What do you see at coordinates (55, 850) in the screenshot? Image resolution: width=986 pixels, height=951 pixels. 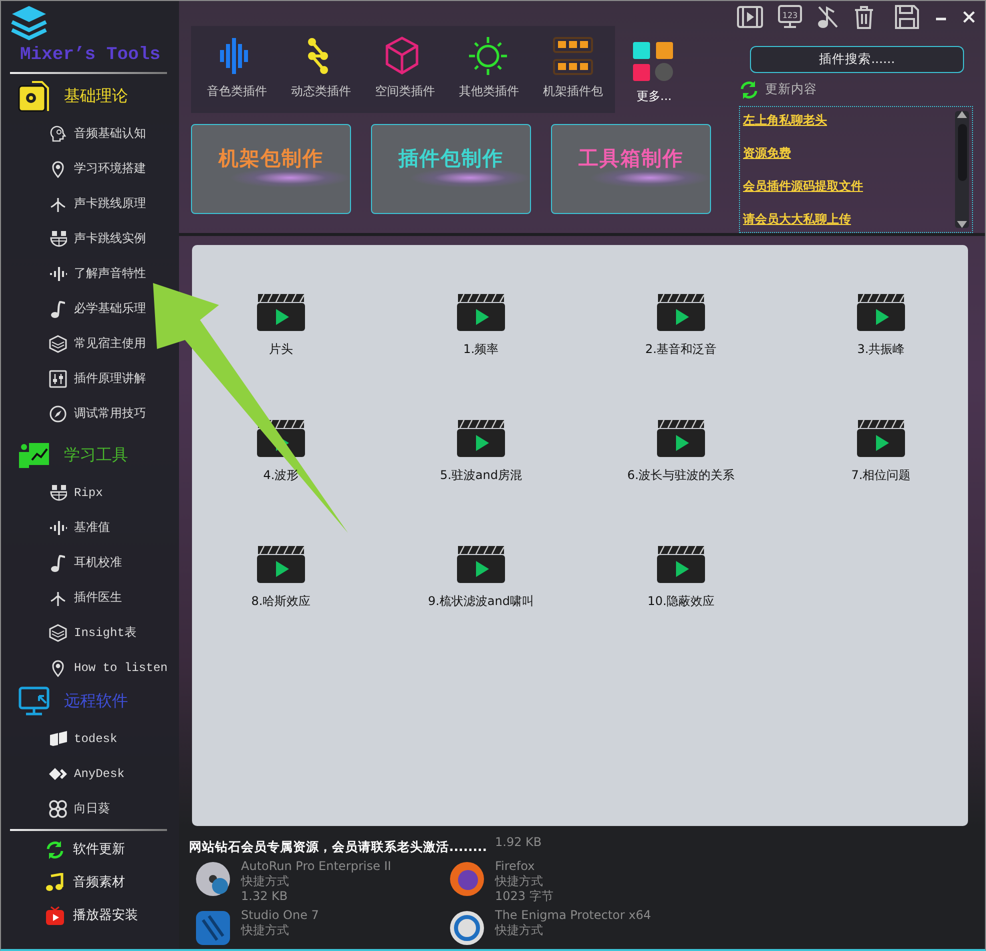 I see `refresh-icon` at bounding box center [55, 850].